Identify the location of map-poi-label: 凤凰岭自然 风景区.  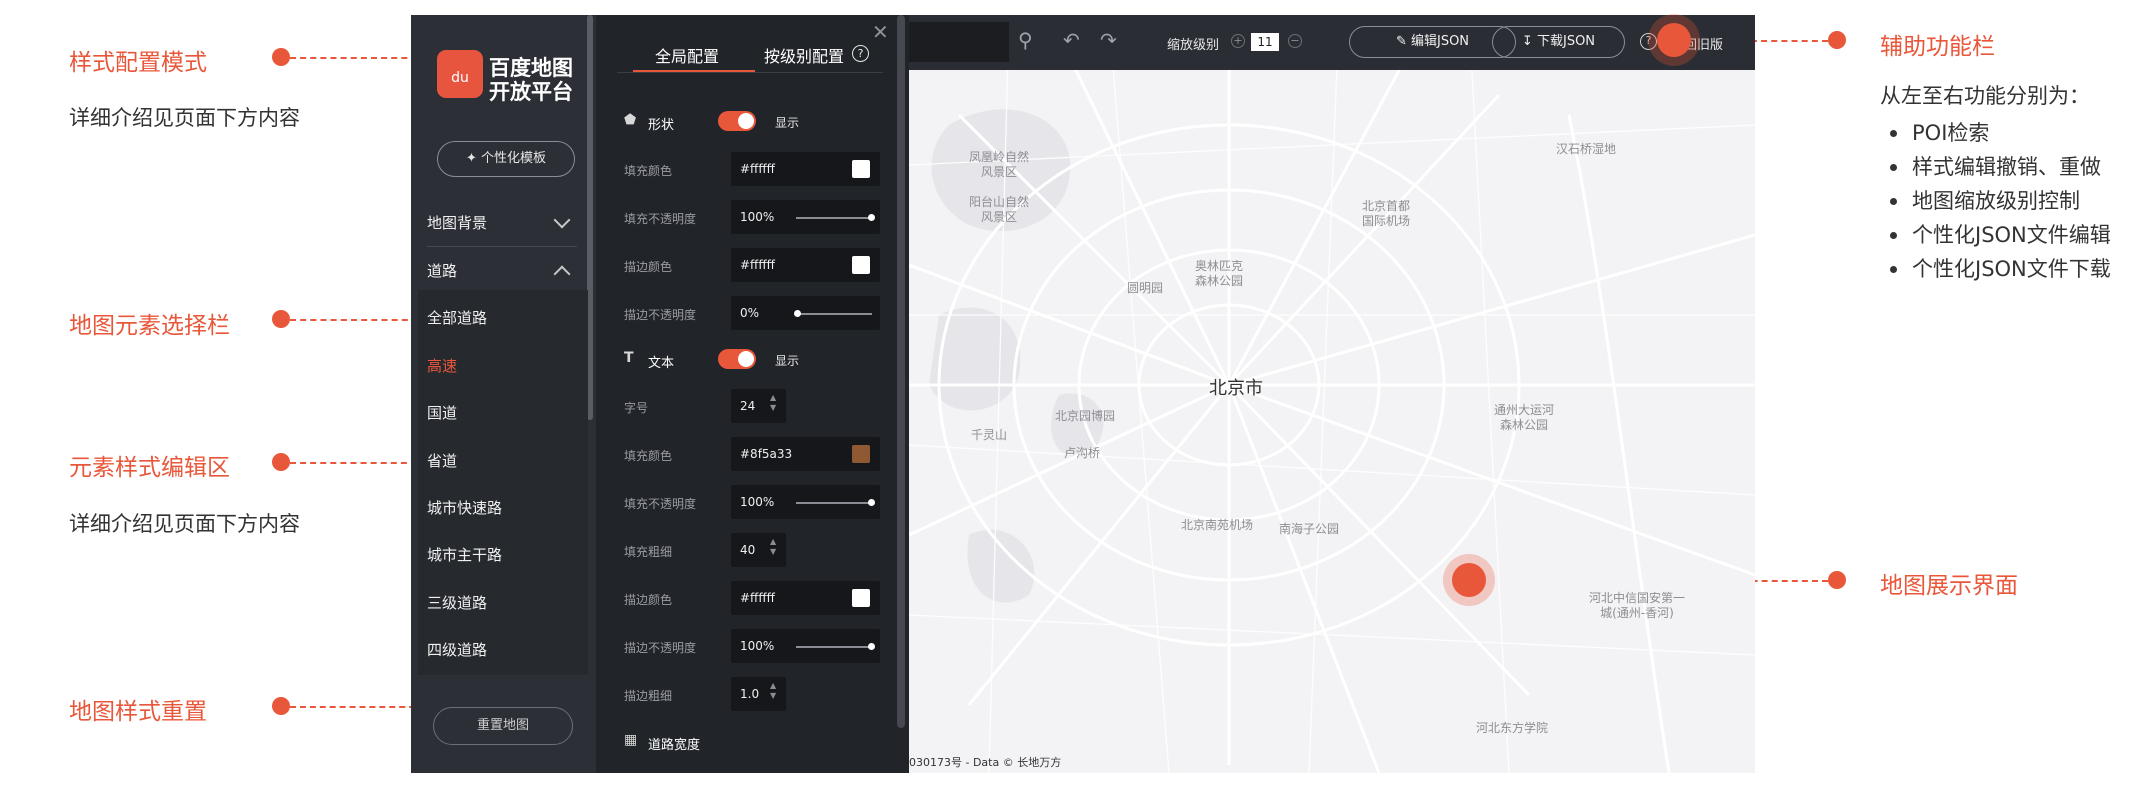
(999, 164).